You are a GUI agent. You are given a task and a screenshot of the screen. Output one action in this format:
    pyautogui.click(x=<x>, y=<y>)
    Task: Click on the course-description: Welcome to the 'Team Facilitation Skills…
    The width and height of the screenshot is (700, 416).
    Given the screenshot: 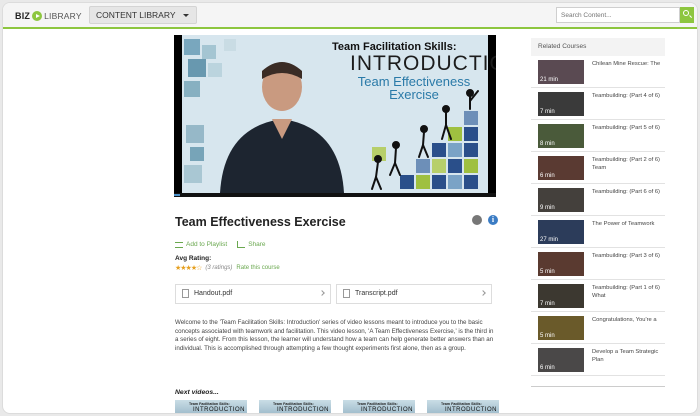 What is the action you would take?
    pyautogui.click(x=334, y=335)
    